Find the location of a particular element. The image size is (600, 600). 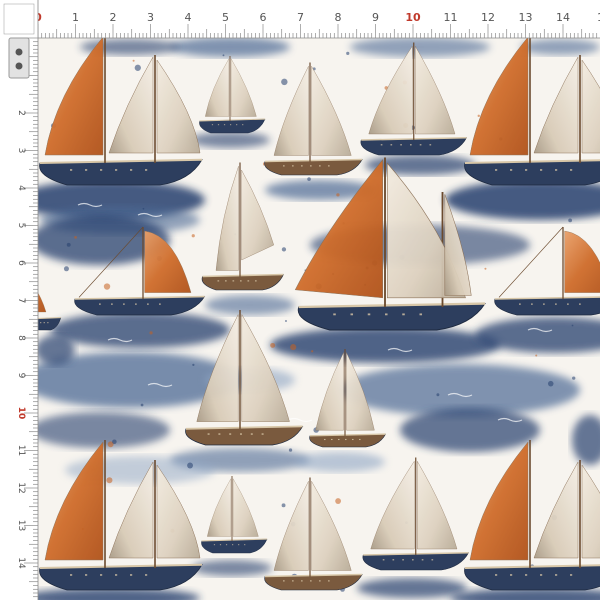

top-ruler-label: 9 is located at coordinates (375, 17).